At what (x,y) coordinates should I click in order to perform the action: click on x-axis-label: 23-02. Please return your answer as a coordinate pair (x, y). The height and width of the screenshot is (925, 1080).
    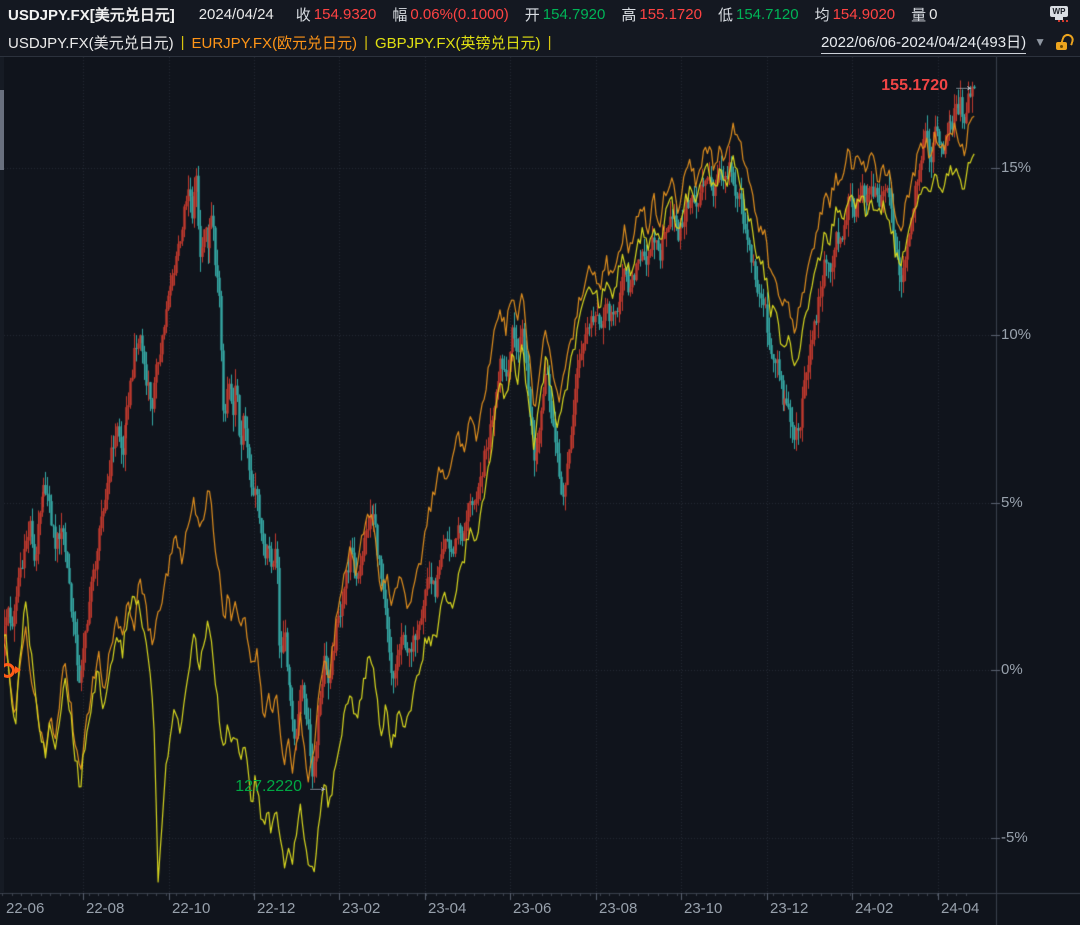
    Looking at the image, I should click on (361, 908).